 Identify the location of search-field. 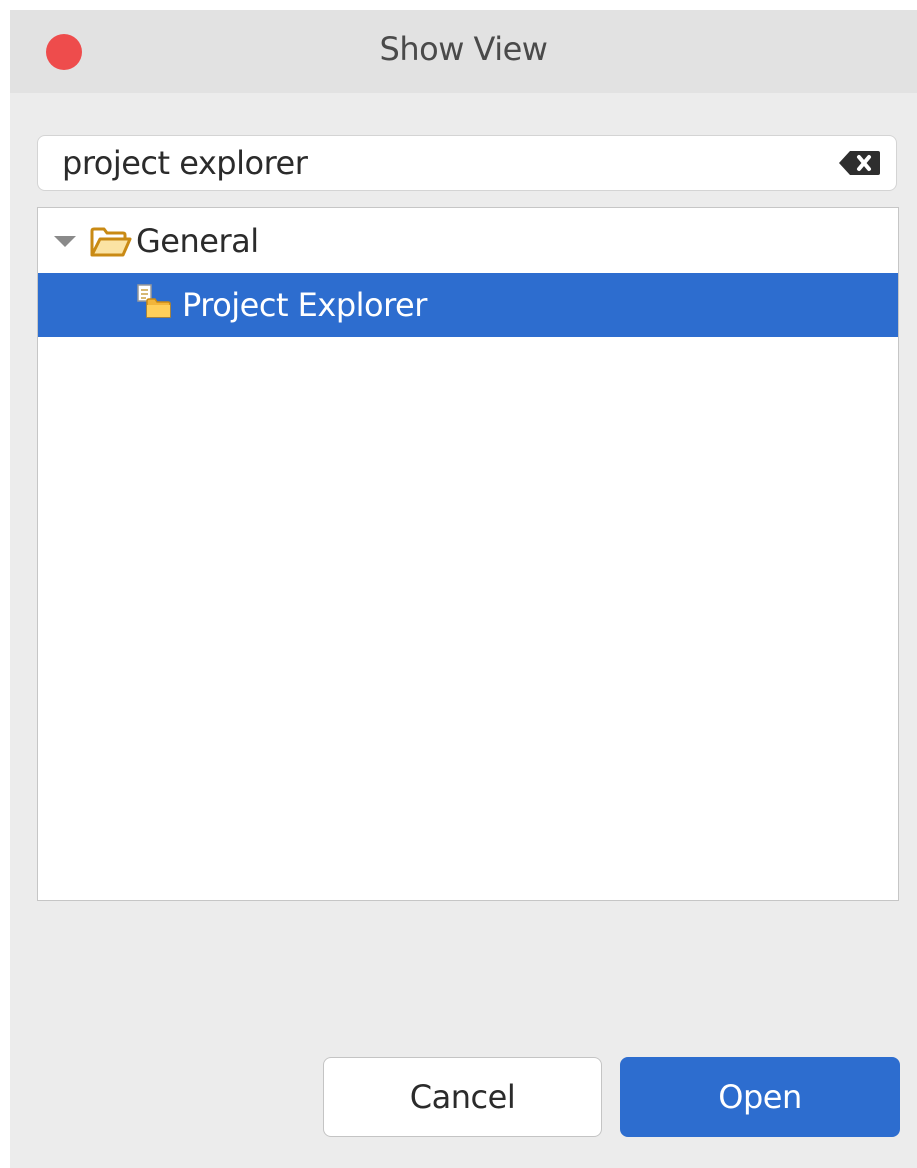
(467, 163).